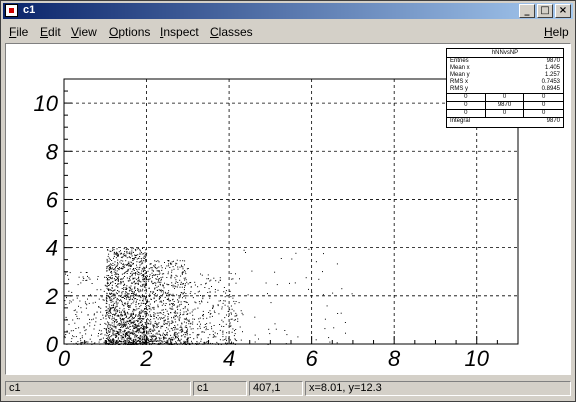 This screenshot has width=576, height=402. I want to click on maximize-button: □, so click(545, 11).